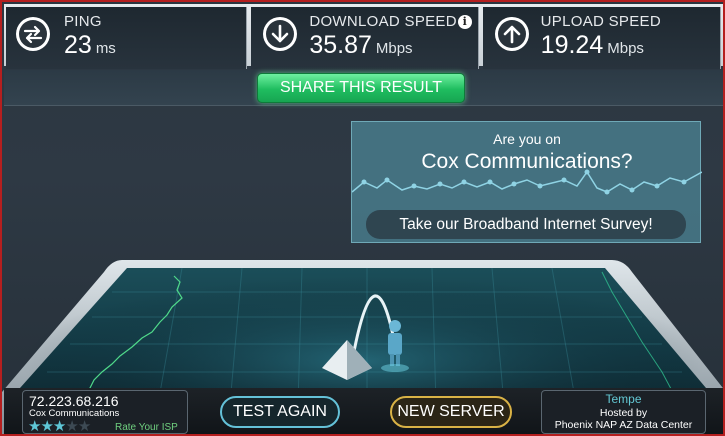 Image resolution: width=725 pixels, height=436 pixels. Describe the element at coordinates (526, 224) in the screenshot. I see `survey-button: Take our Broadband Internet Survey!` at that location.